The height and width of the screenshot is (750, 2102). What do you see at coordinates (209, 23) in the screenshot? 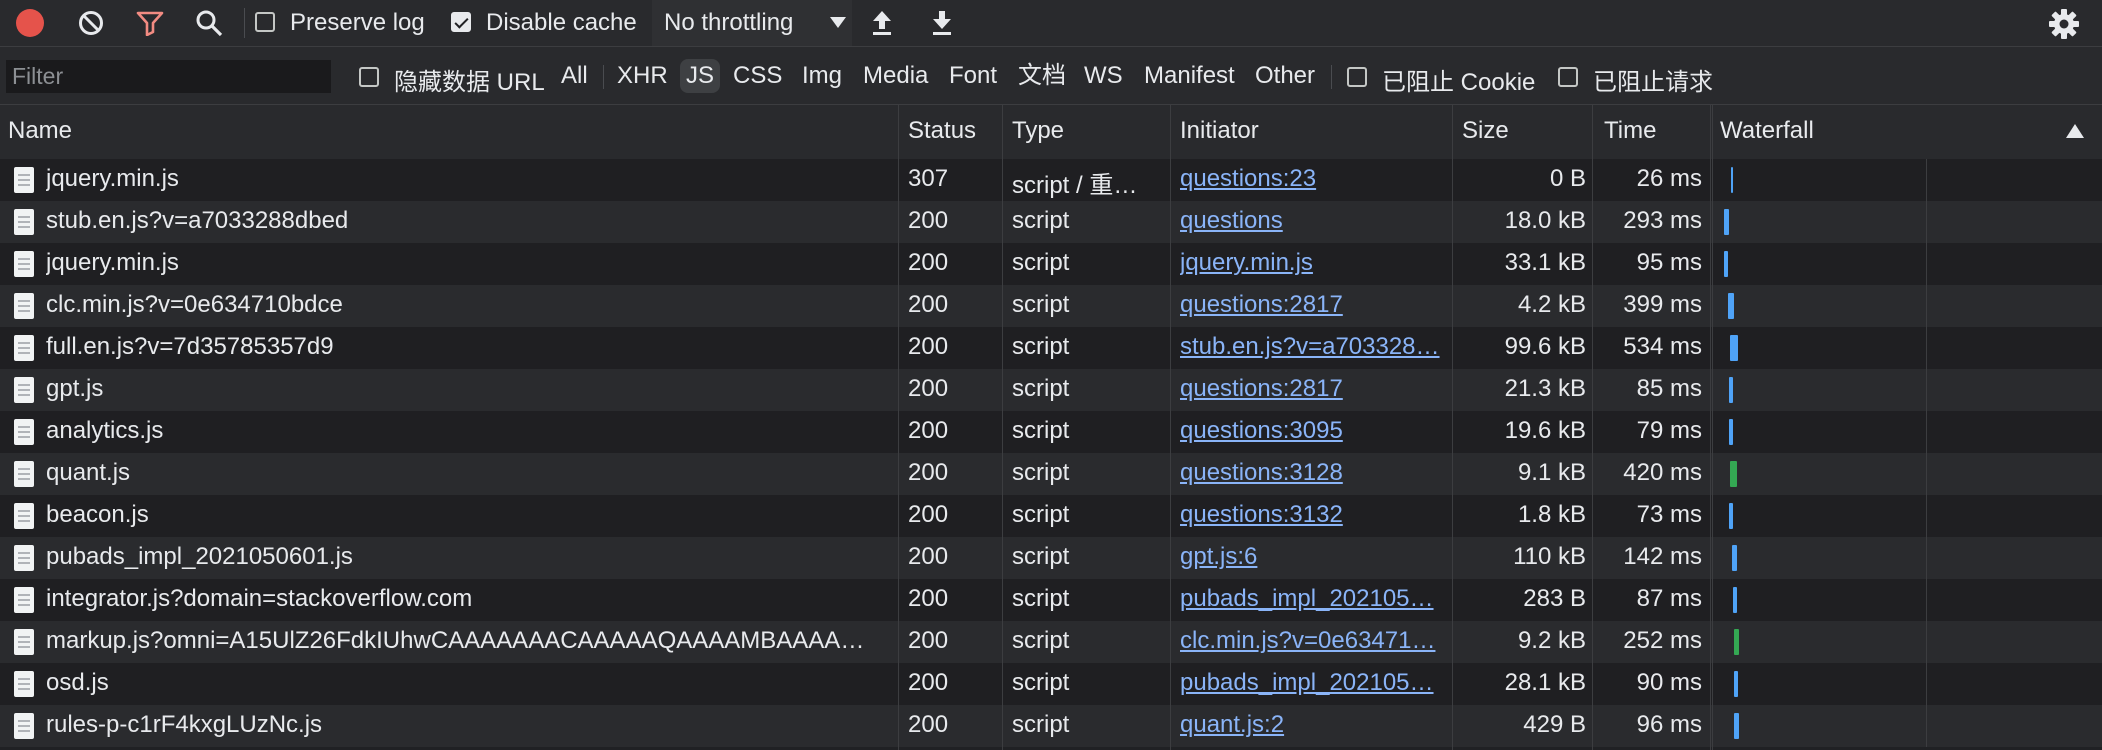
I see `search-icon` at bounding box center [209, 23].